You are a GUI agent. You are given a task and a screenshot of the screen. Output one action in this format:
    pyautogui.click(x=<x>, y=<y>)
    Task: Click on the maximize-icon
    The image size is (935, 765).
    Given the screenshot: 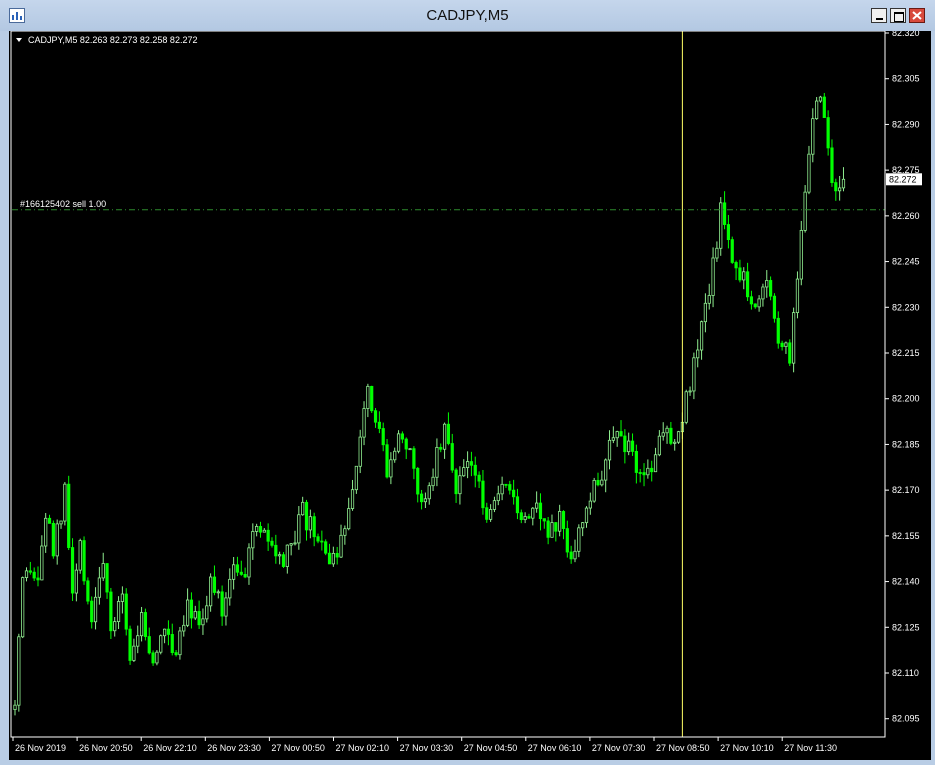 What is the action you would take?
    pyautogui.click(x=899, y=17)
    